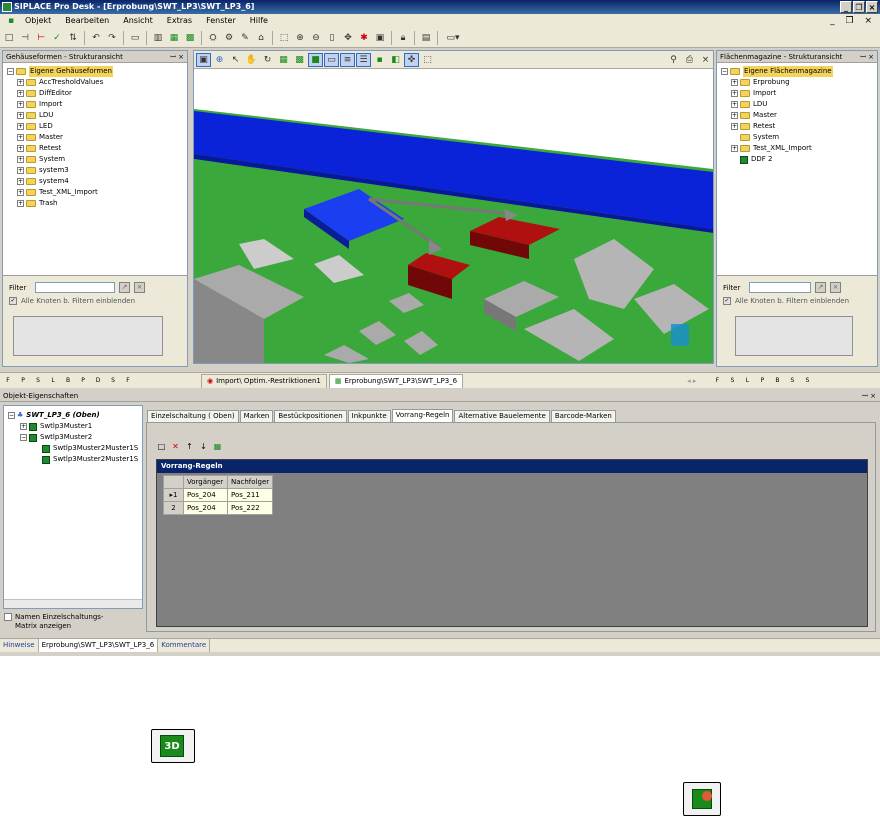 Image resolution: width=880 pixels, height=820 pixels. What do you see at coordinates (245, 38) in the screenshot?
I see `tool-icon: ✎` at bounding box center [245, 38].